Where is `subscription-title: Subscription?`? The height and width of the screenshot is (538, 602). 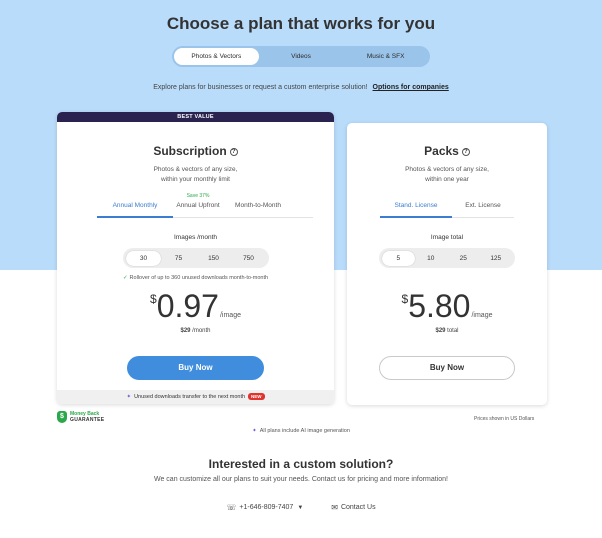
subscription-title: Subscription? is located at coordinates (195, 151).